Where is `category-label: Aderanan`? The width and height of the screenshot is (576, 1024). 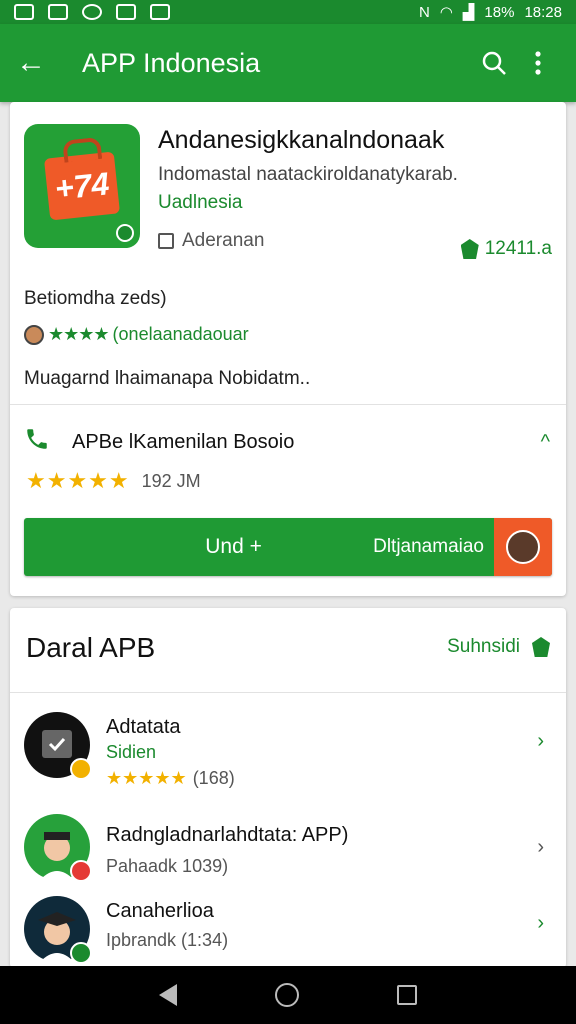 category-label: Aderanan is located at coordinates (223, 240).